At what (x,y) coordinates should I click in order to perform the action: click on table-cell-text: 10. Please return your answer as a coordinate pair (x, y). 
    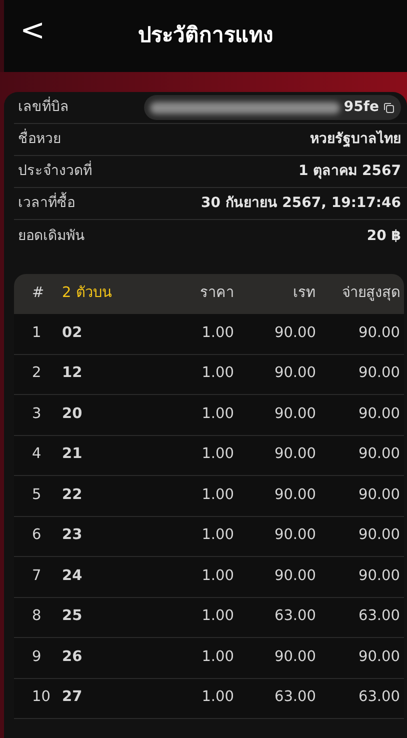
    Looking at the image, I should click on (41, 698).